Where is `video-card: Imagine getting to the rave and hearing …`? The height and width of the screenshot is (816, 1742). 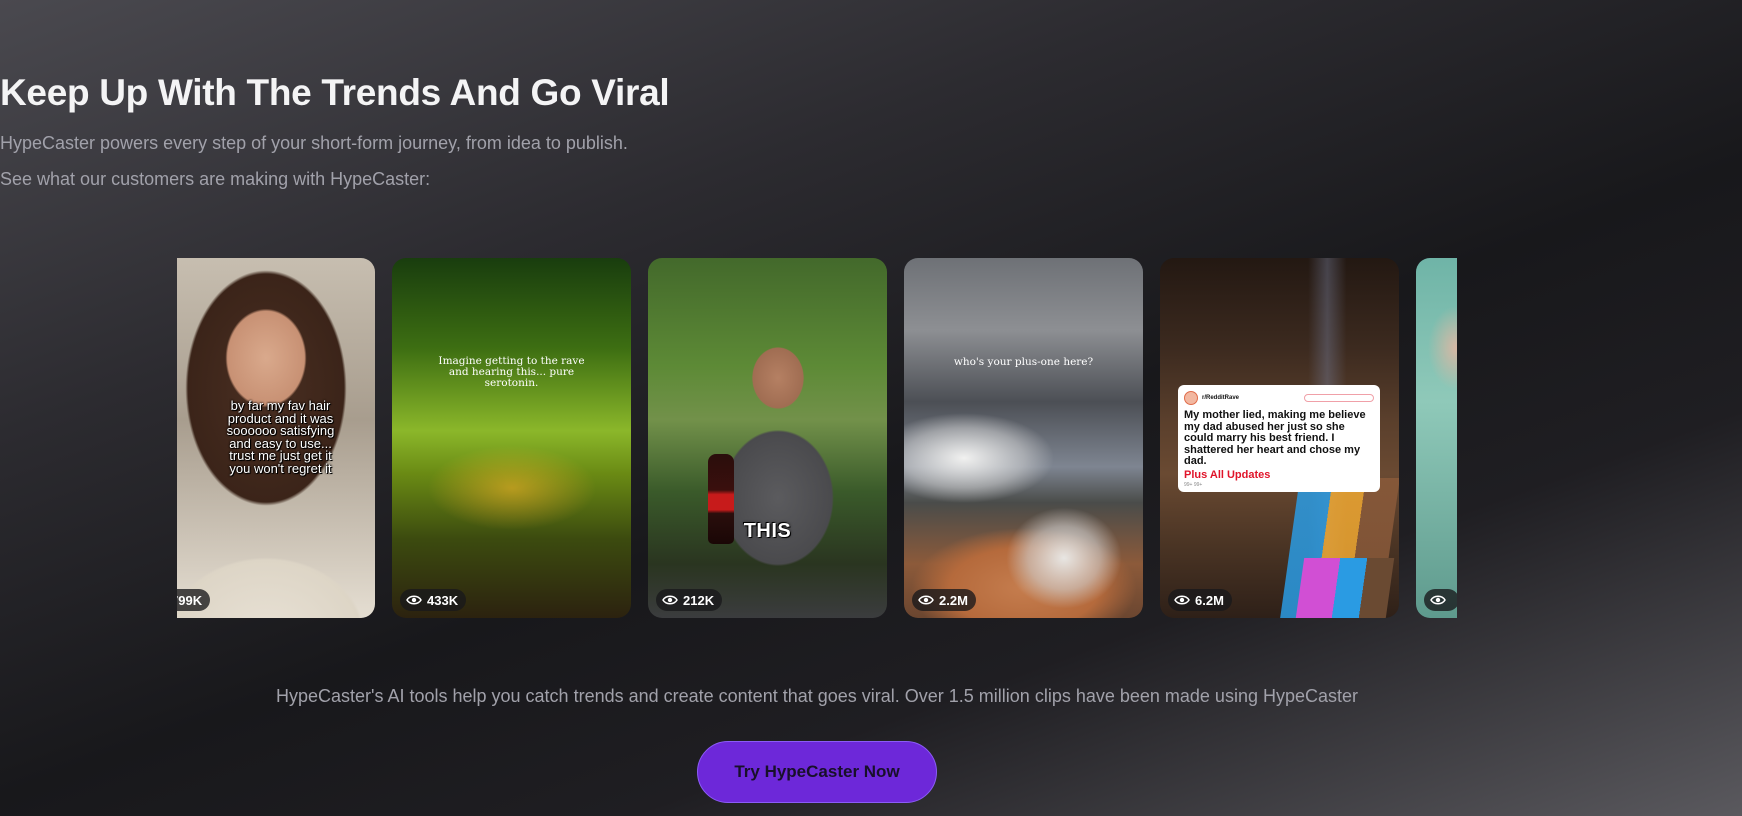
video-card: Imagine getting to the rave and hearing … is located at coordinates (511, 438).